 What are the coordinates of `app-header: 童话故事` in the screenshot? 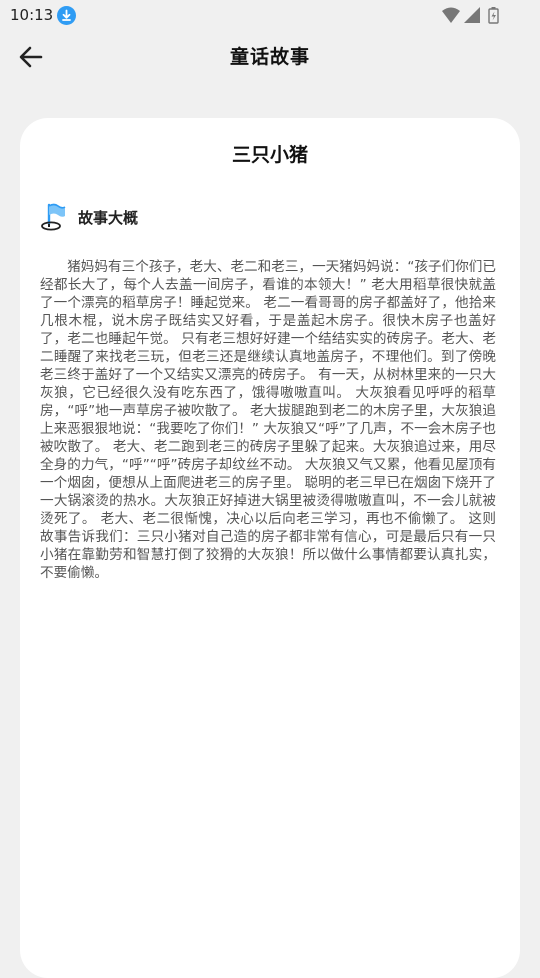 It's located at (270, 56).